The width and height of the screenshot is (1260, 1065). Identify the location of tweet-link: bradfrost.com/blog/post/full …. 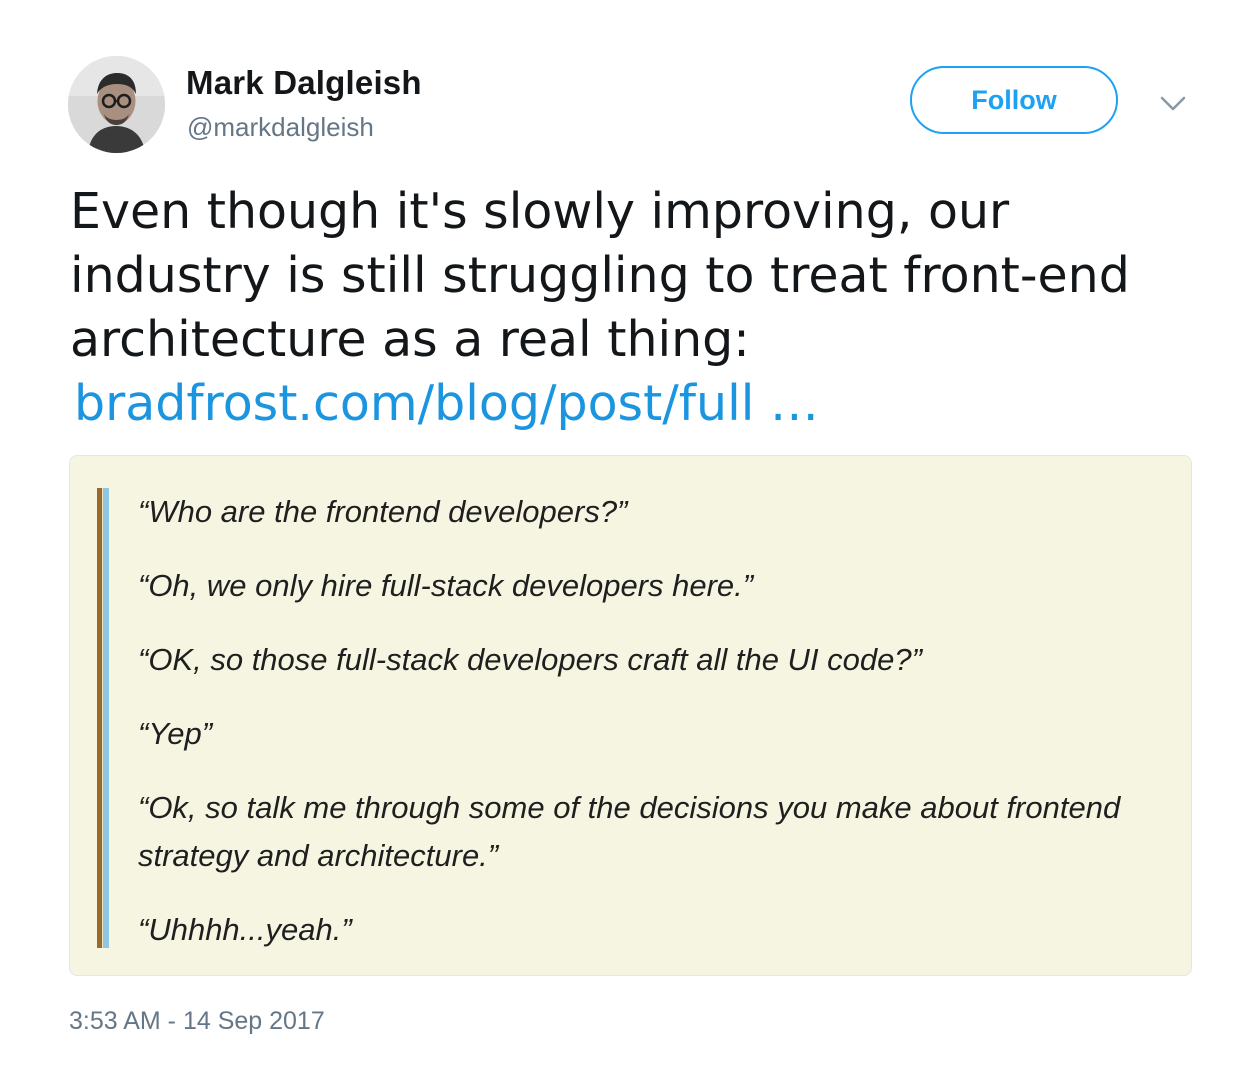
(446, 404).